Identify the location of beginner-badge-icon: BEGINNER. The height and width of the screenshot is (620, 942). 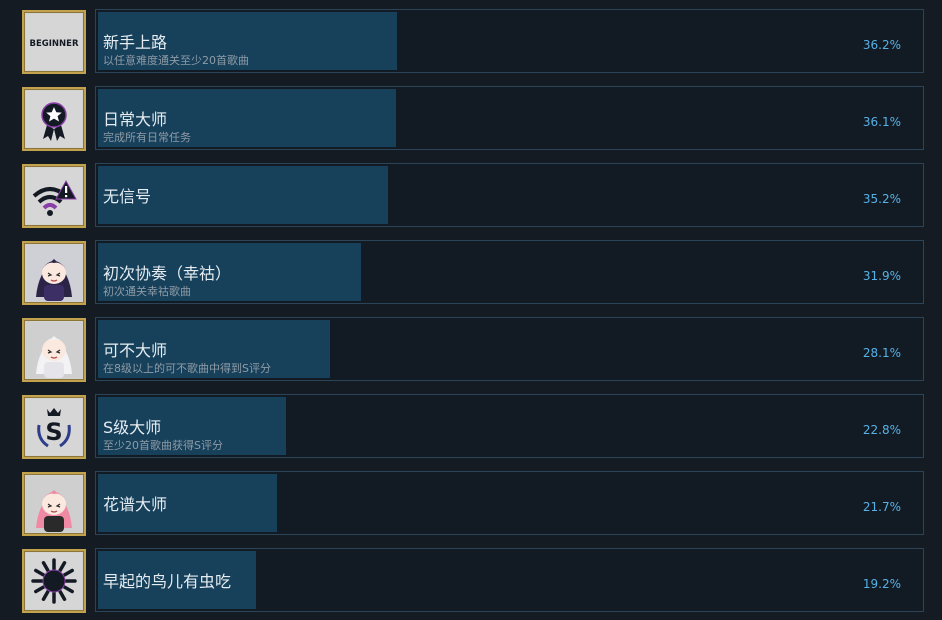
(54, 42).